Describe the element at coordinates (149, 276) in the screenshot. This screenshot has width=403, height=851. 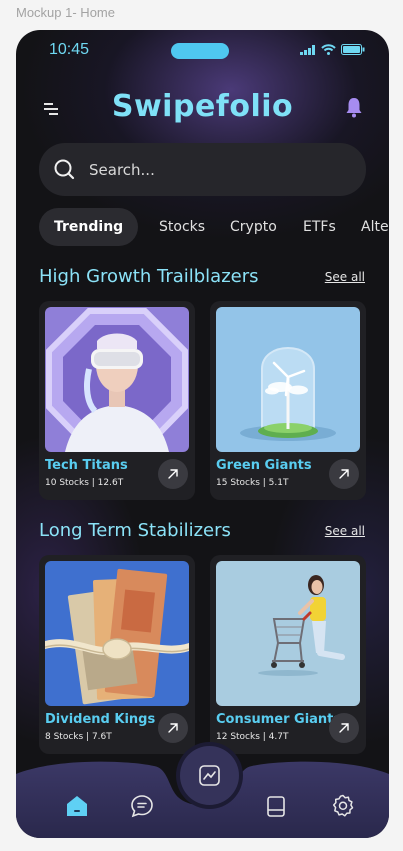
I see `section-title: High Growth Trailblazers` at that location.